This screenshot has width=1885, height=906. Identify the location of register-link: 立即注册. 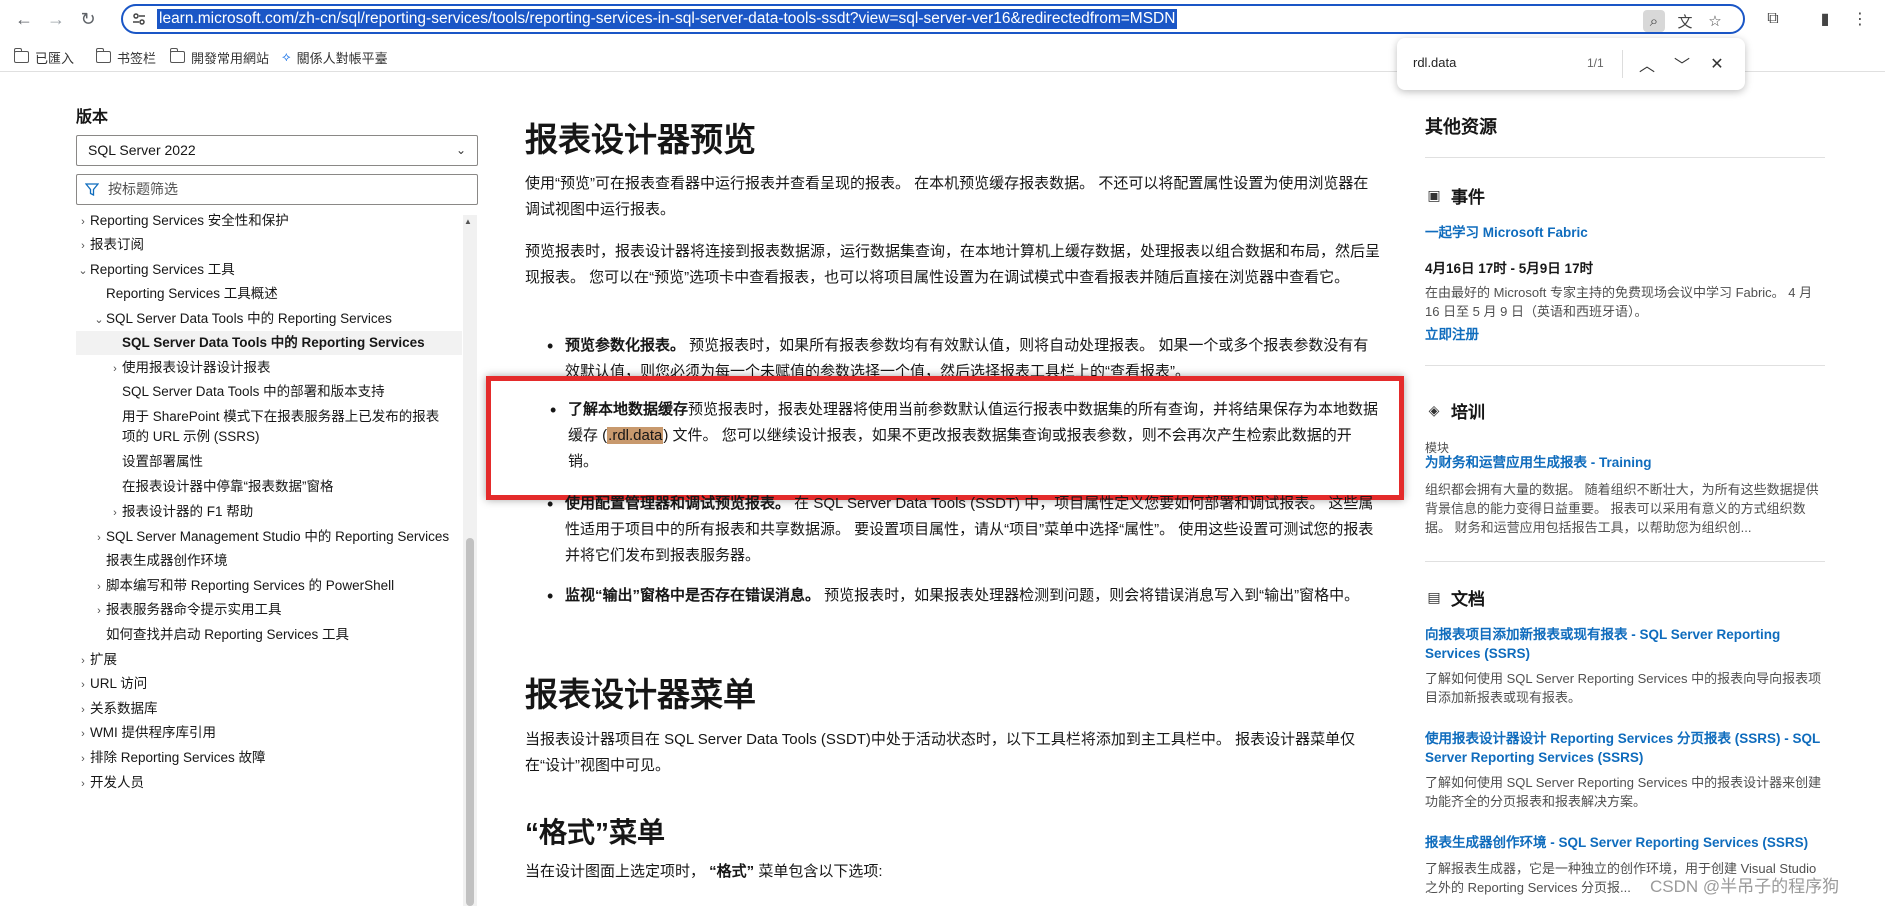
(1625, 334).